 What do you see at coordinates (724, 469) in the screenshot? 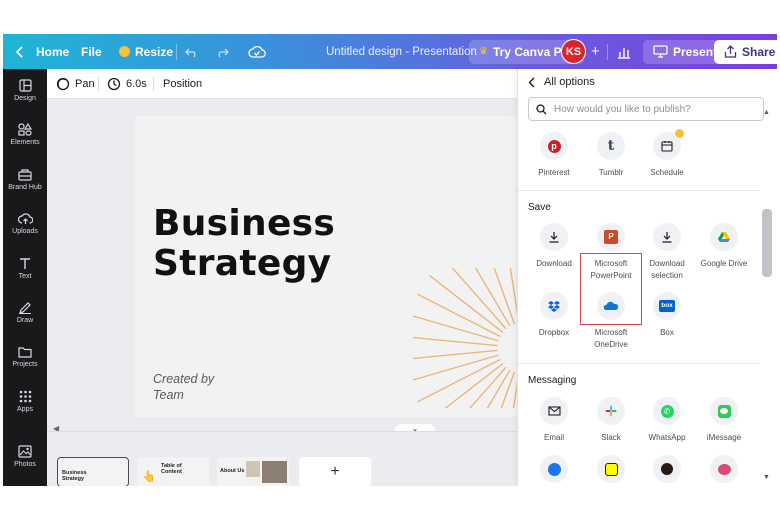
I see `option-messaging-more` at bounding box center [724, 469].